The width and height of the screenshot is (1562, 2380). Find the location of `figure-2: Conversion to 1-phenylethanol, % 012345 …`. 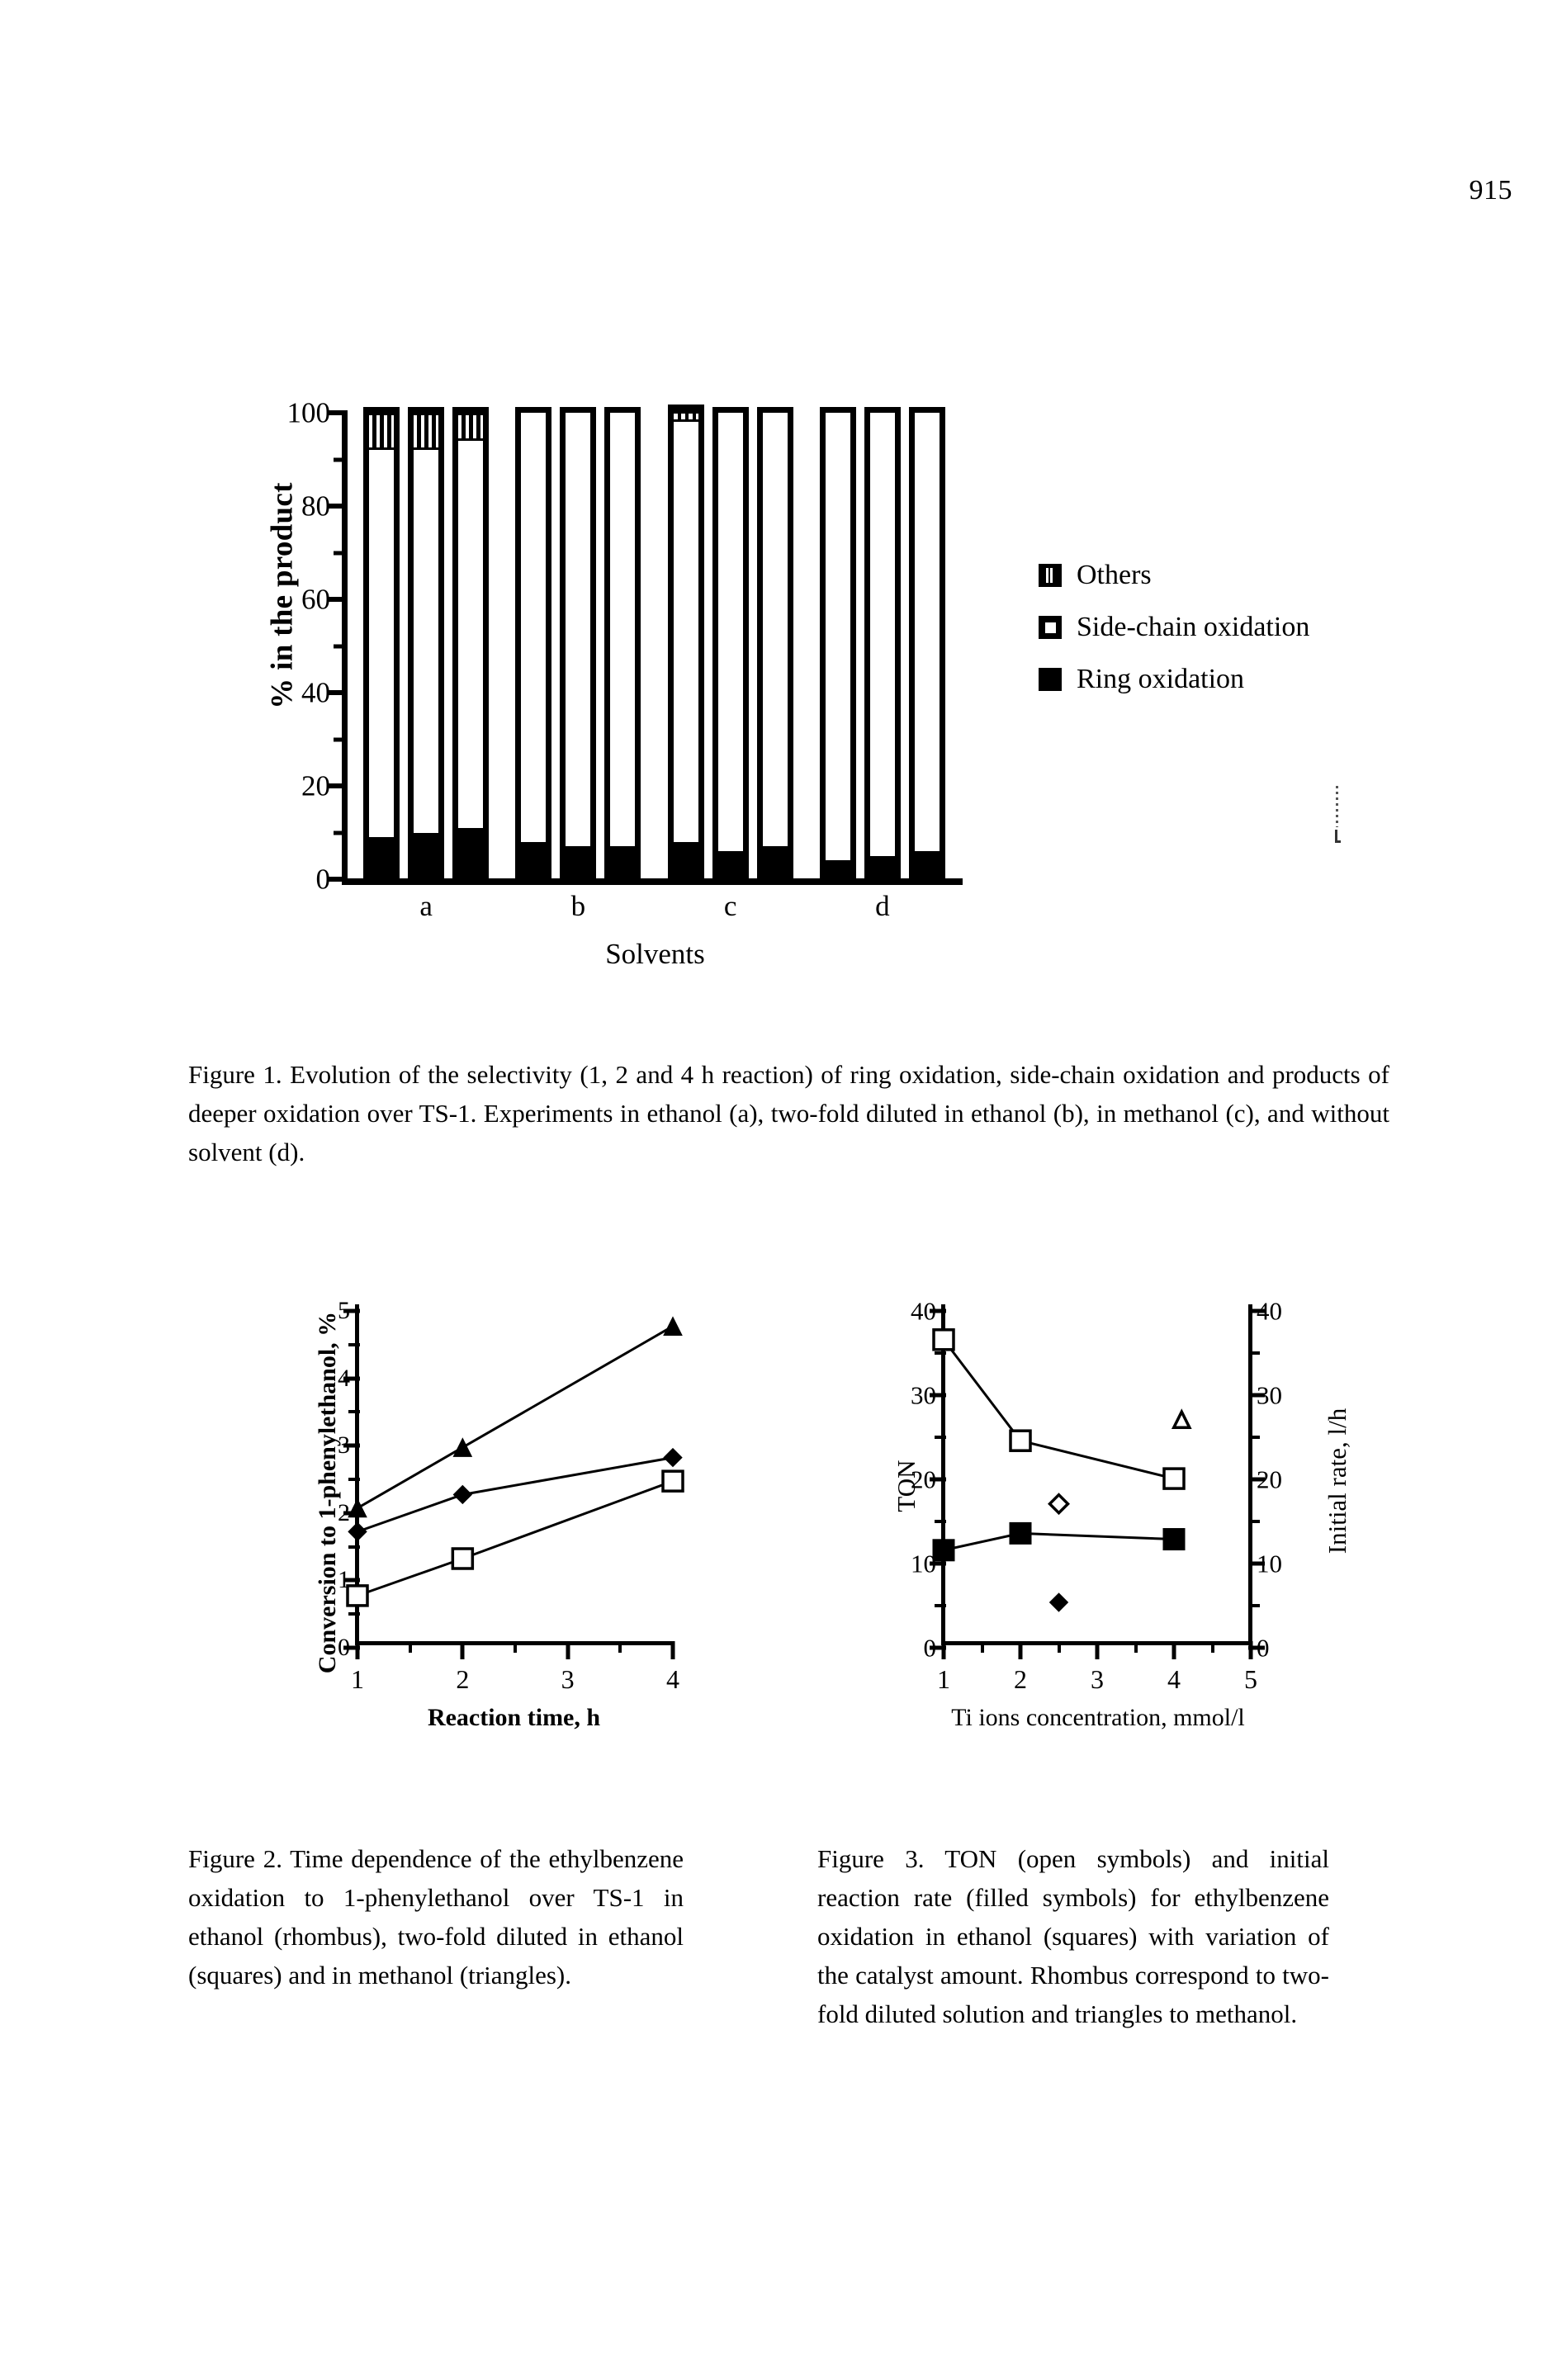

figure-2: Conversion to 1-phenylethanol, % 012345 … is located at coordinates (512, 1552).